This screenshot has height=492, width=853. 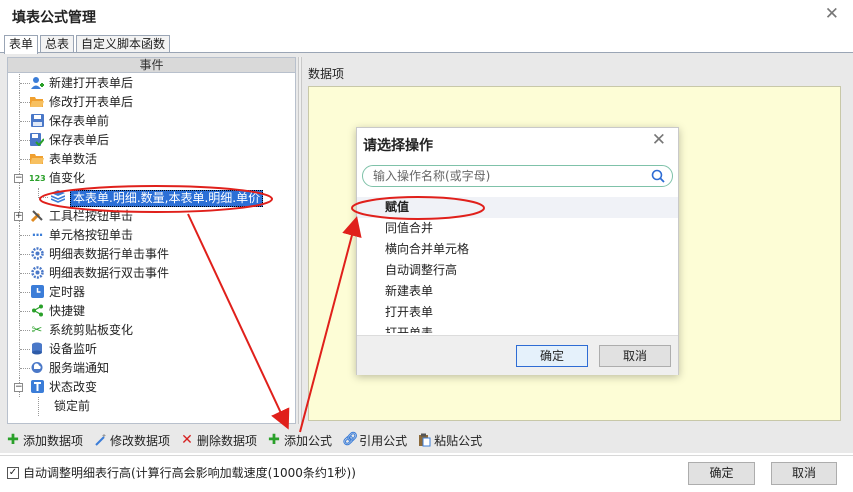 I want to click on tree-item-label: 快捷键, so click(x=67, y=311).